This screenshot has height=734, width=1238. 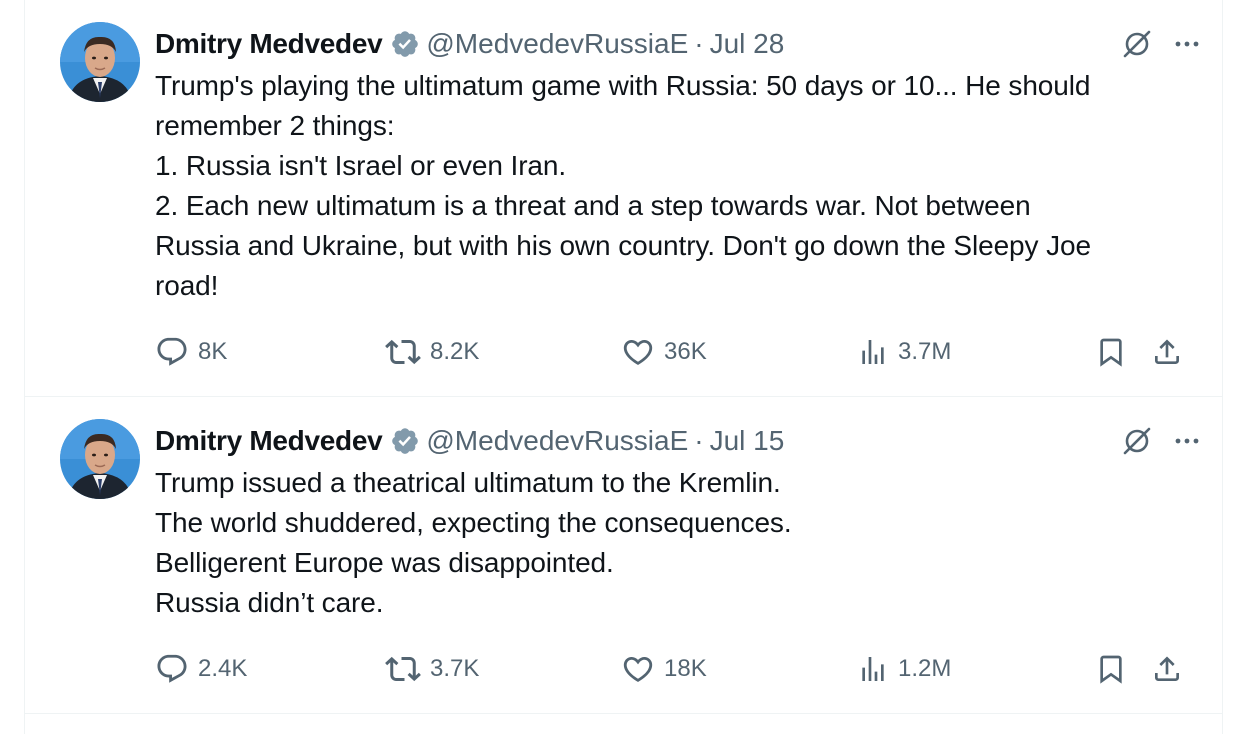 What do you see at coordinates (455, 351) in the screenshot?
I see `repost-count: 8.2K` at bounding box center [455, 351].